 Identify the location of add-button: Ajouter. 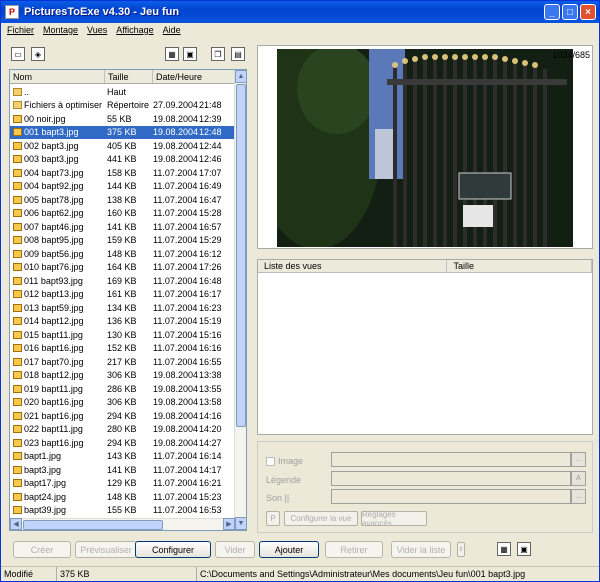
(289, 549).